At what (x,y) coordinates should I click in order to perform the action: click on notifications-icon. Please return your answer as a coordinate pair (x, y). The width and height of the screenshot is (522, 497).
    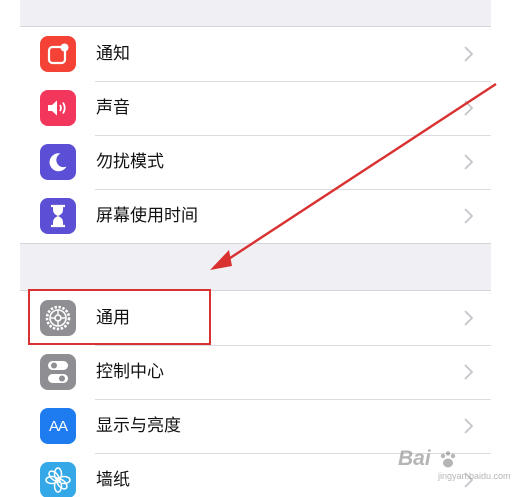
    Looking at the image, I should click on (58, 54).